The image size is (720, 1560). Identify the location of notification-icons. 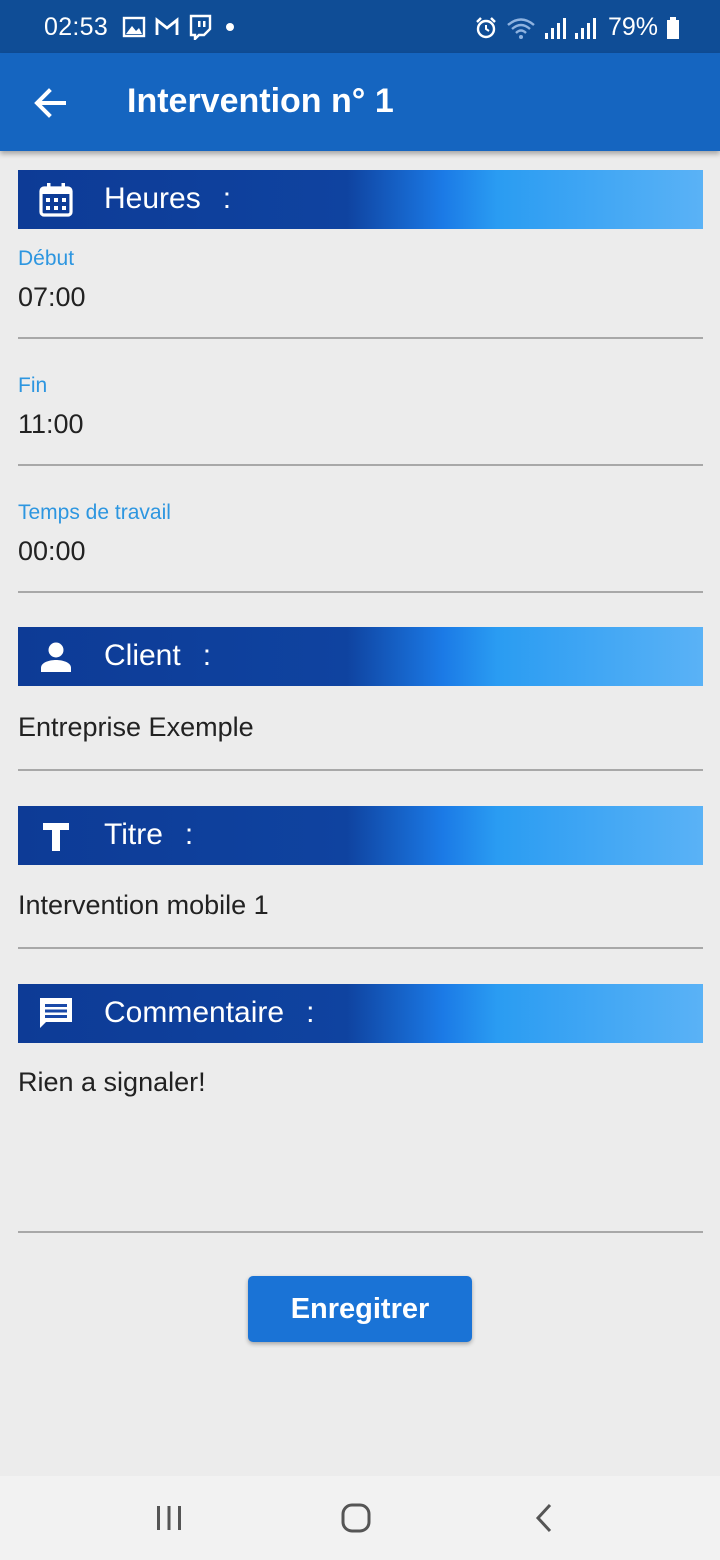
(181, 27).